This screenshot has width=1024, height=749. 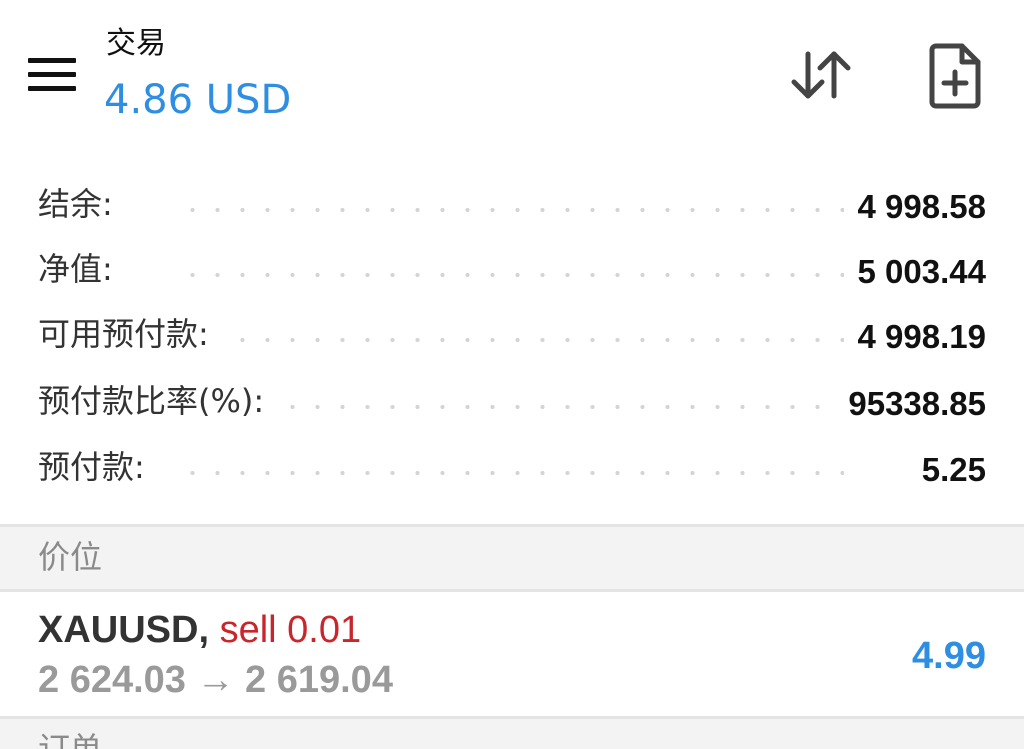 I want to click on row-label: 预付款:, so click(x=98, y=467).